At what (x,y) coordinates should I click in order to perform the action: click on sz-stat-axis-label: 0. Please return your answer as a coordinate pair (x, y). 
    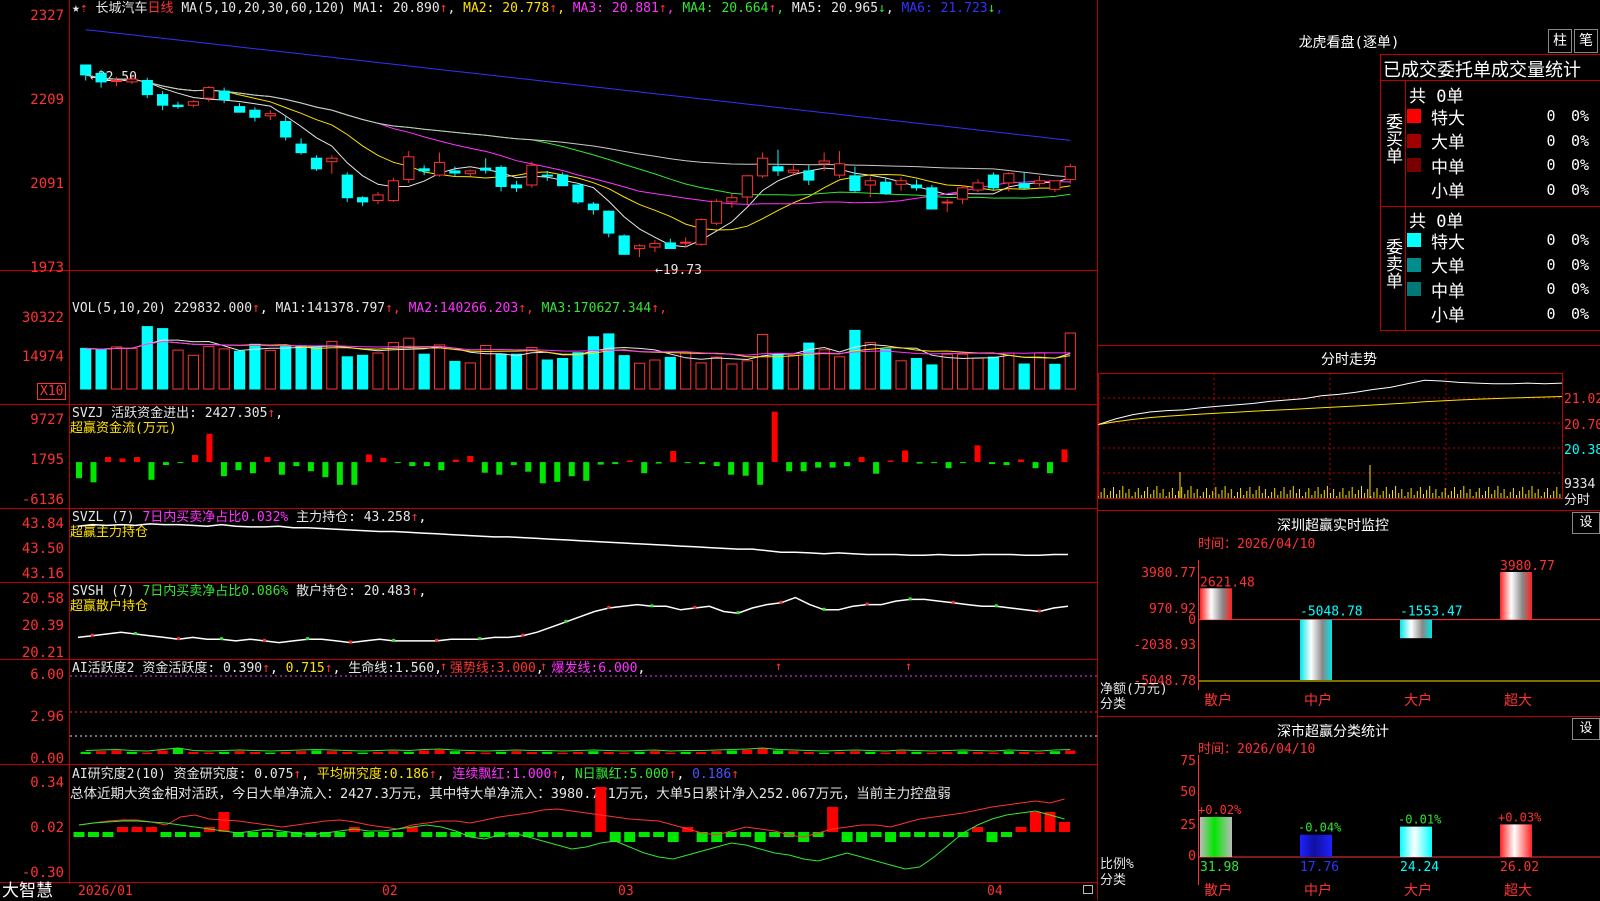
    Looking at the image, I should click on (1192, 856).